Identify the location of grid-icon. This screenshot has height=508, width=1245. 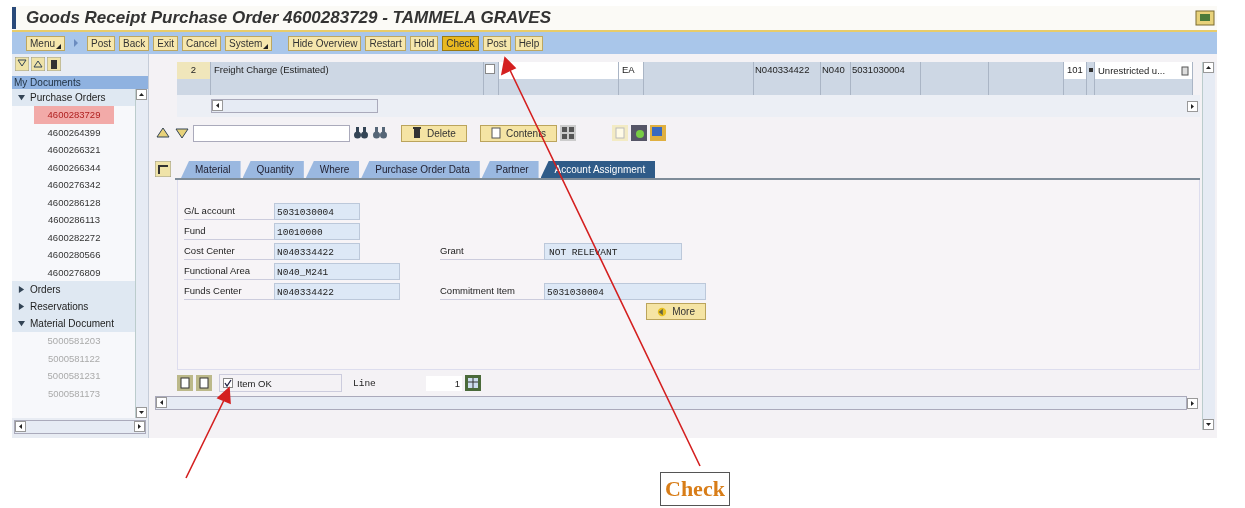
(567, 133).